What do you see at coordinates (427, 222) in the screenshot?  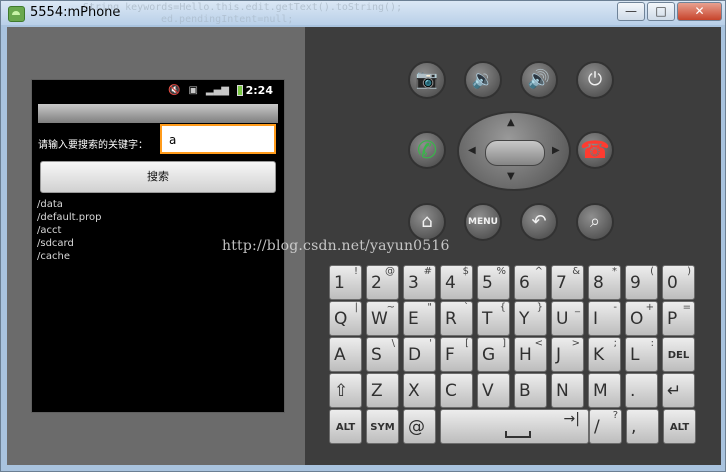 I see `home-button: ⌂` at bounding box center [427, 222].